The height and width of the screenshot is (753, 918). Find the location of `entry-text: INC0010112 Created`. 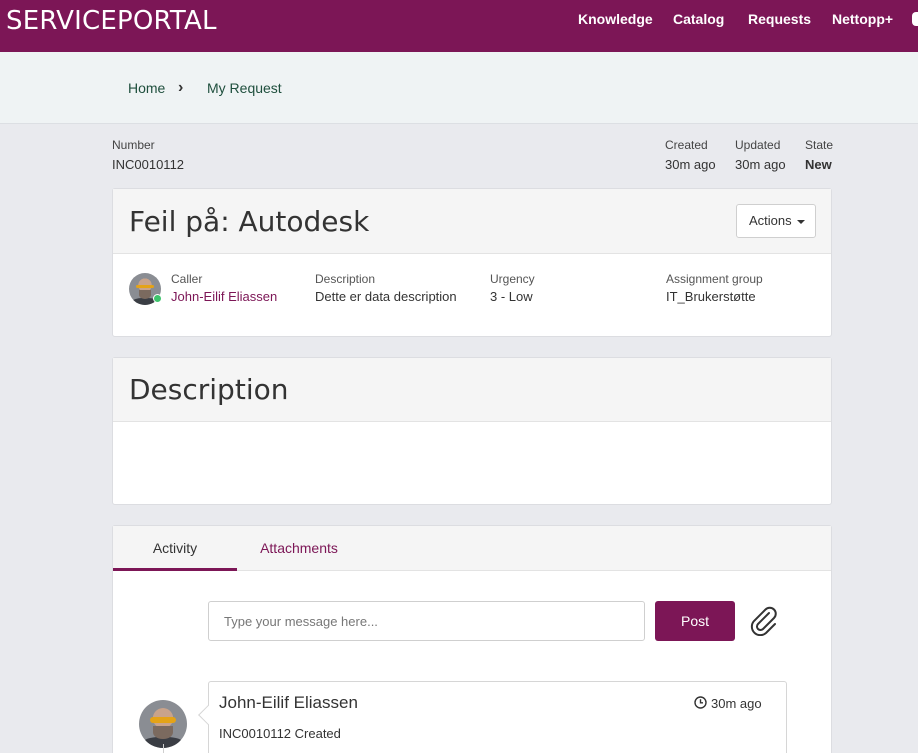

entry-text: INC0010112 Created is located at coordinates (280, 733).